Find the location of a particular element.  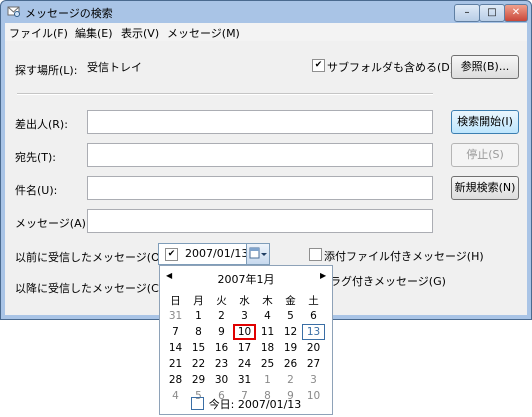

calendar-day: 17 is located at coordinates (244, 348).